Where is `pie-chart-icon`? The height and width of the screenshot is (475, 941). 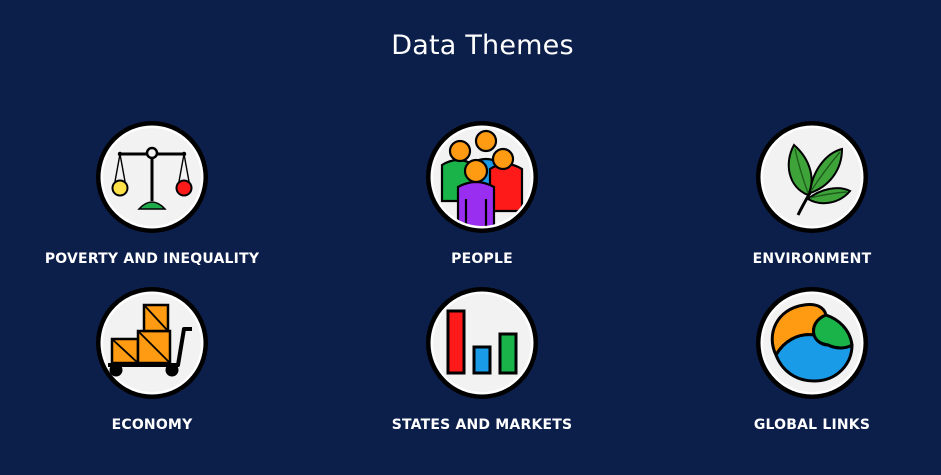
pie-chart-icon is located at coordinates (812, 343).